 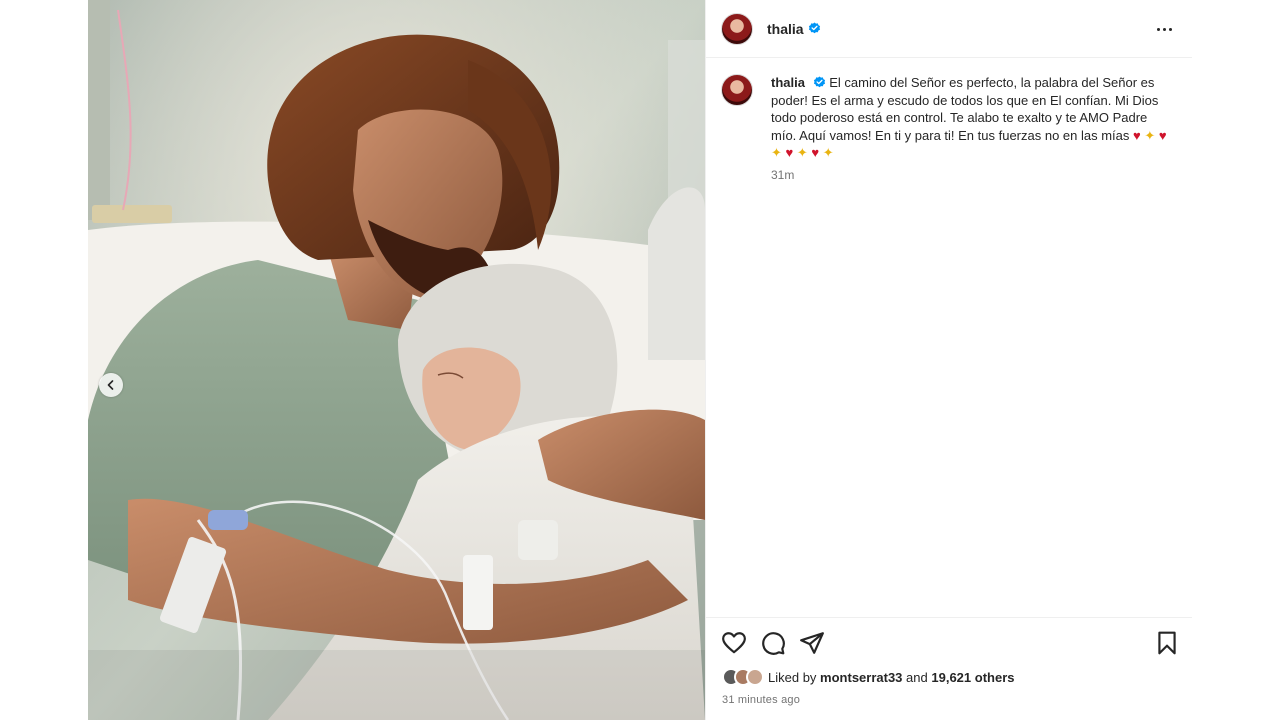 I want to click on liked-by-label: Liked by, so click(x=792, y=677).